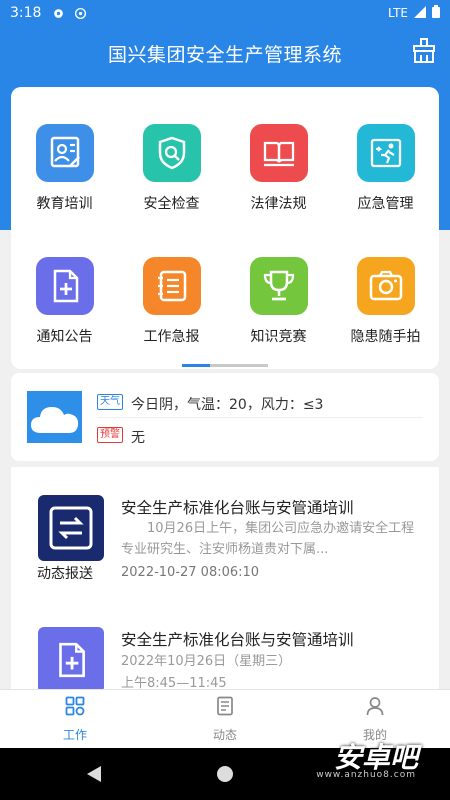 Image resolution: width=450 pixels, height=800 pixels. What do you see at coordinates (385, 204) in the screenshot?
I see `grid-item-label: 应急管理` at bounding box center [385, 204].